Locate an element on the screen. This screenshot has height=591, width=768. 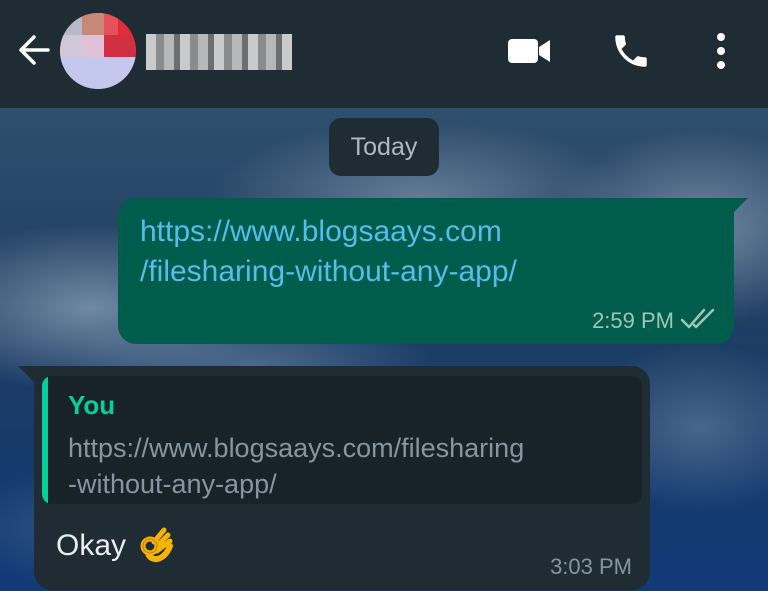
date-label: Today is located at coordinates (384, 146).